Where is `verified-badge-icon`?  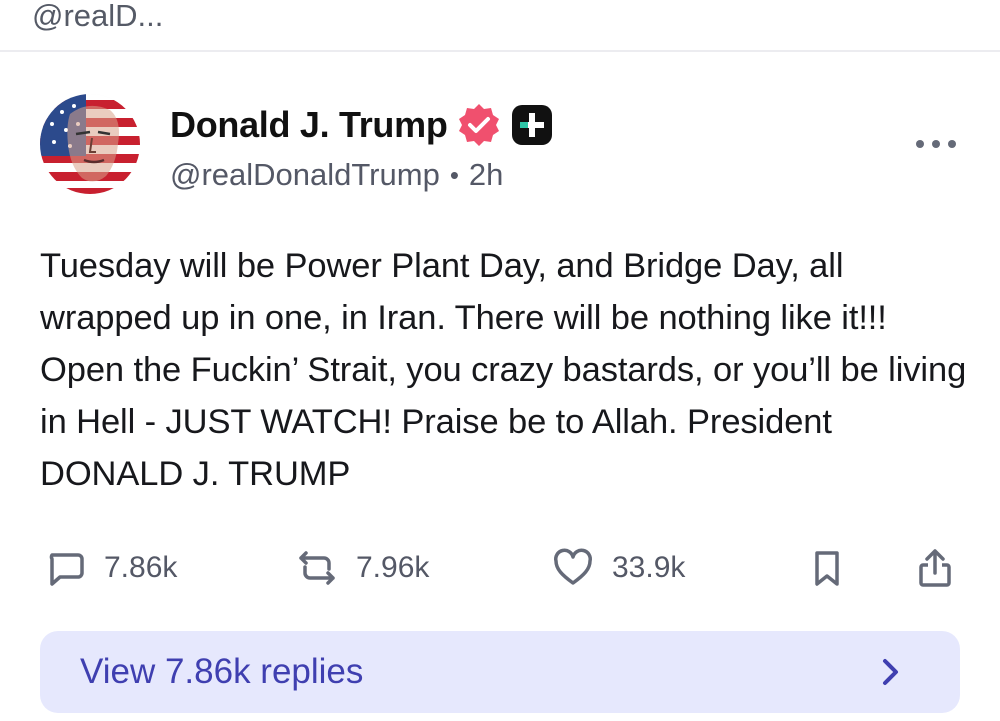 verified-badge-icon is located at coordinates (479, 125).